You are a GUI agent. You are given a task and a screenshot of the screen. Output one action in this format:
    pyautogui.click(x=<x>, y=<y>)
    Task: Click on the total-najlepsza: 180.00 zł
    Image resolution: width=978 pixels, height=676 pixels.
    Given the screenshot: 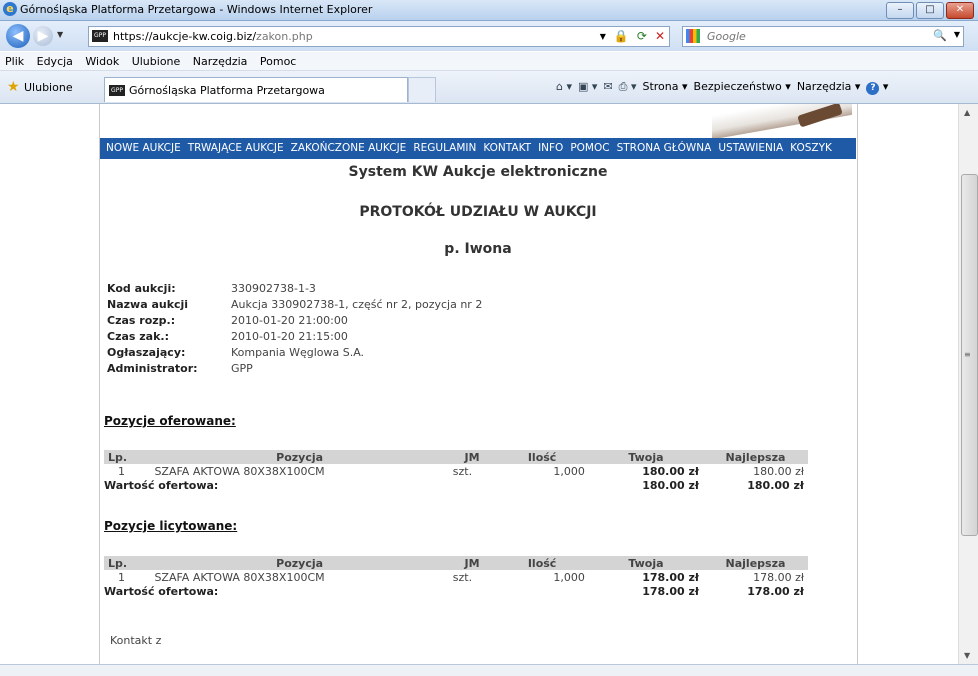 What is the action you would take?
    pyautogui.click(x=775, y=485)
    